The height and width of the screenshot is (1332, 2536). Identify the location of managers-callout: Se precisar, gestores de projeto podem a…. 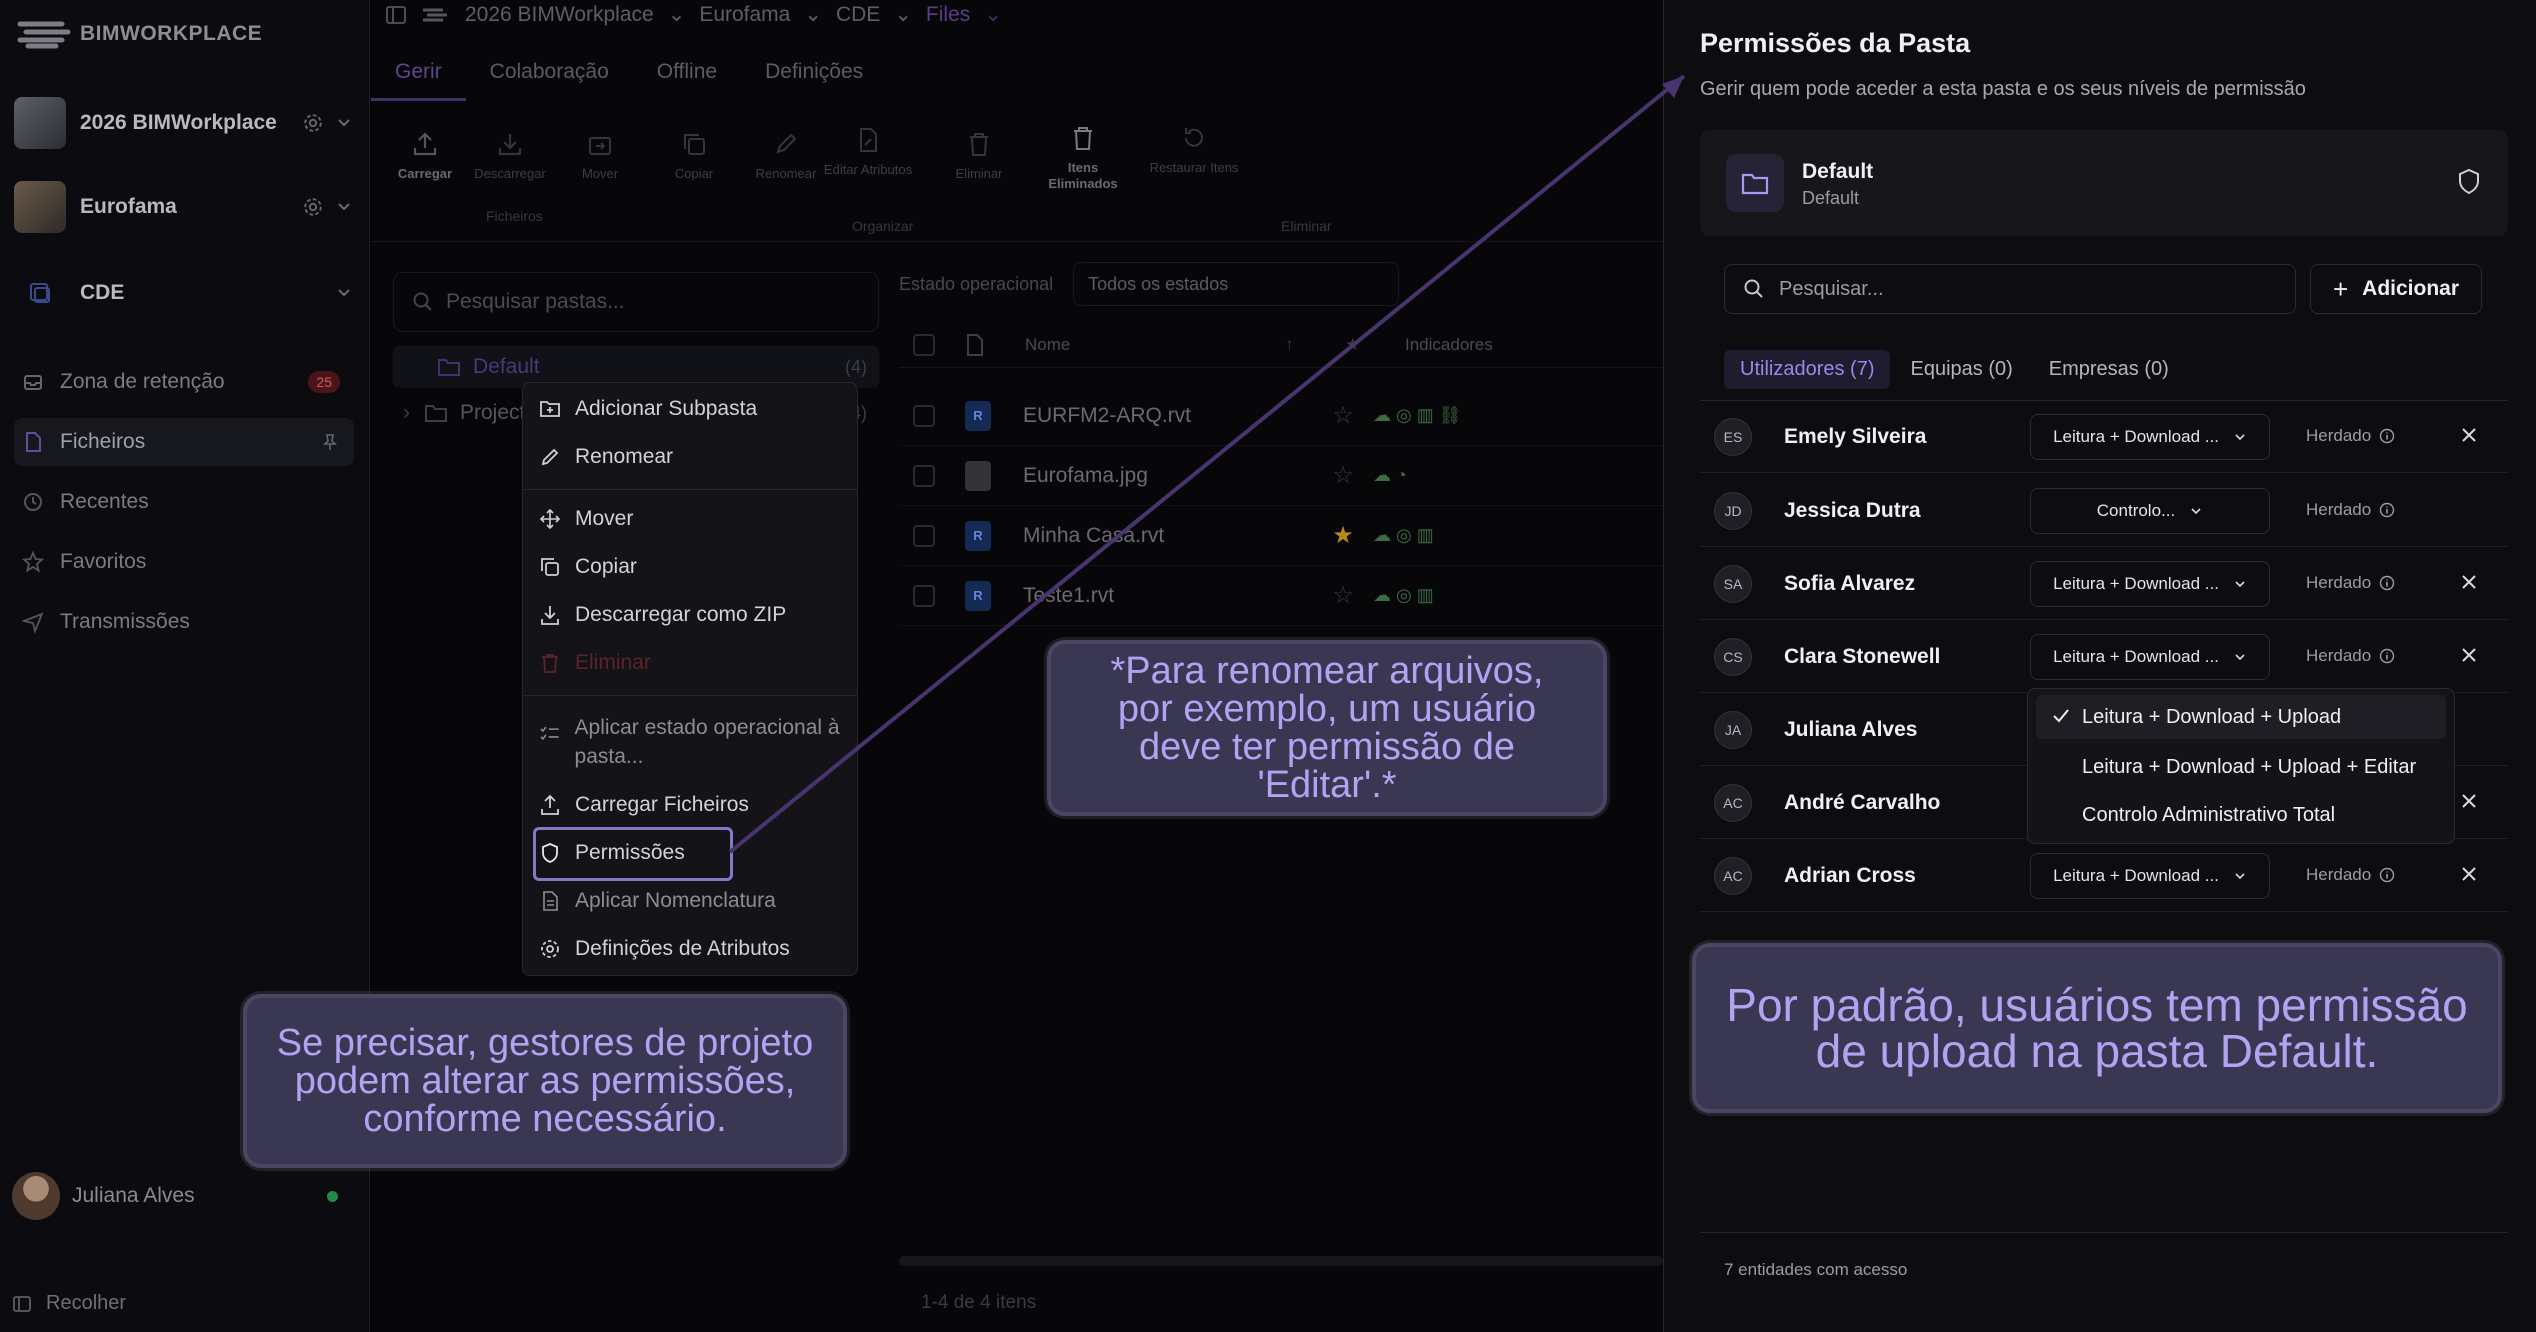
(545, 1081).